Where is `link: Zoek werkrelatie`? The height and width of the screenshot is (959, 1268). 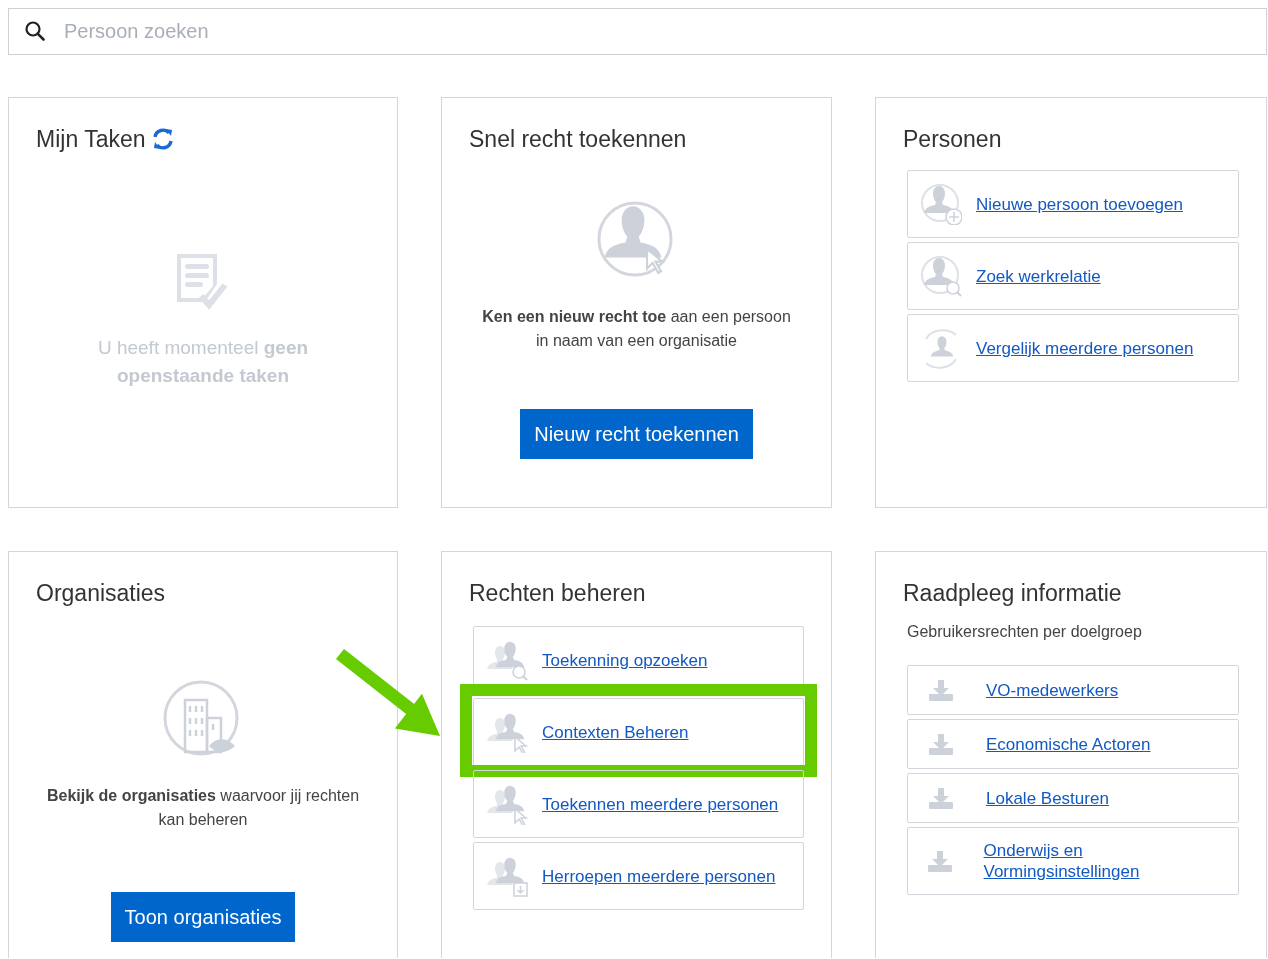
link: Zoek werkrelatie is located at coordinates (1038, 276).